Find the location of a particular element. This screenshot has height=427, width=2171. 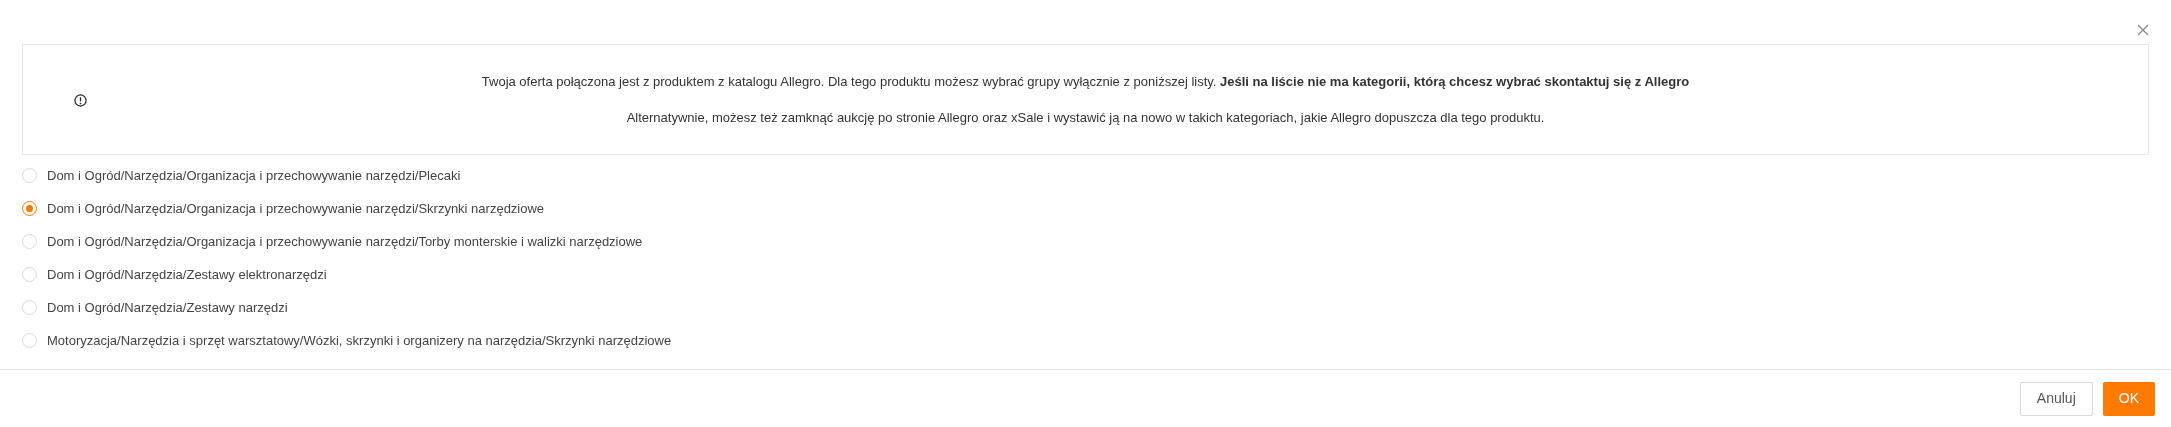

close-icon is located at coordinates (2143, 30).